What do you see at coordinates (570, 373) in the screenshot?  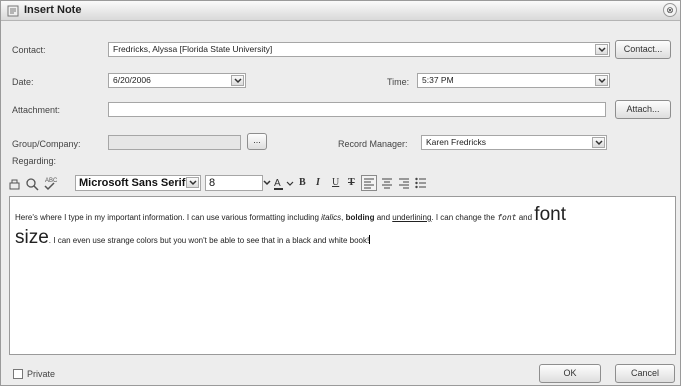 I see `ok-button: OK` at bounding box center [570, 373].